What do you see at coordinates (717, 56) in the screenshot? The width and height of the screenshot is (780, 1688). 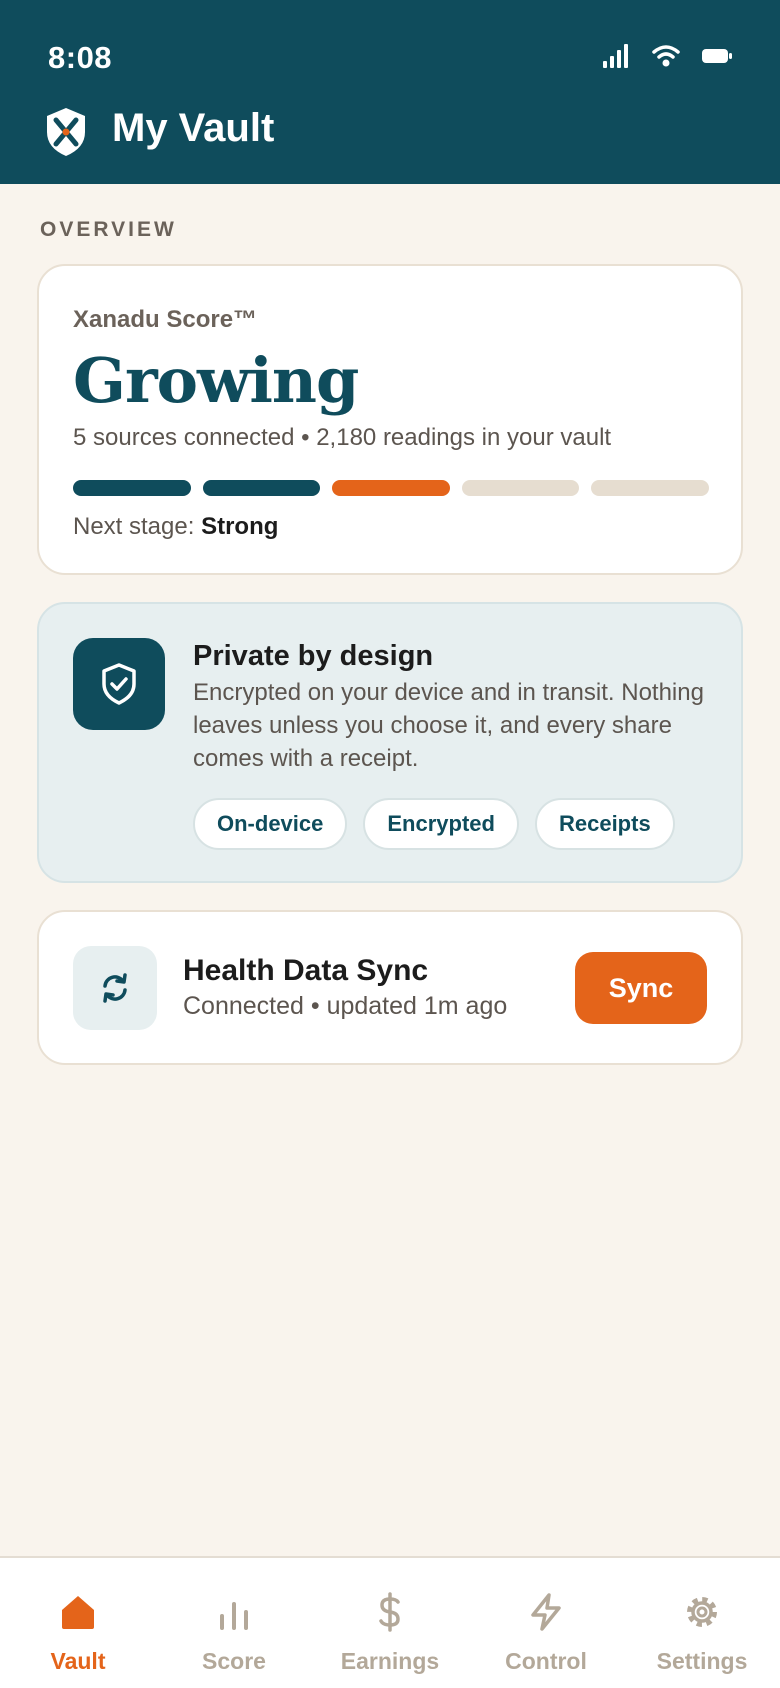 I see `battery-icon` at bounding box center [717, 56].